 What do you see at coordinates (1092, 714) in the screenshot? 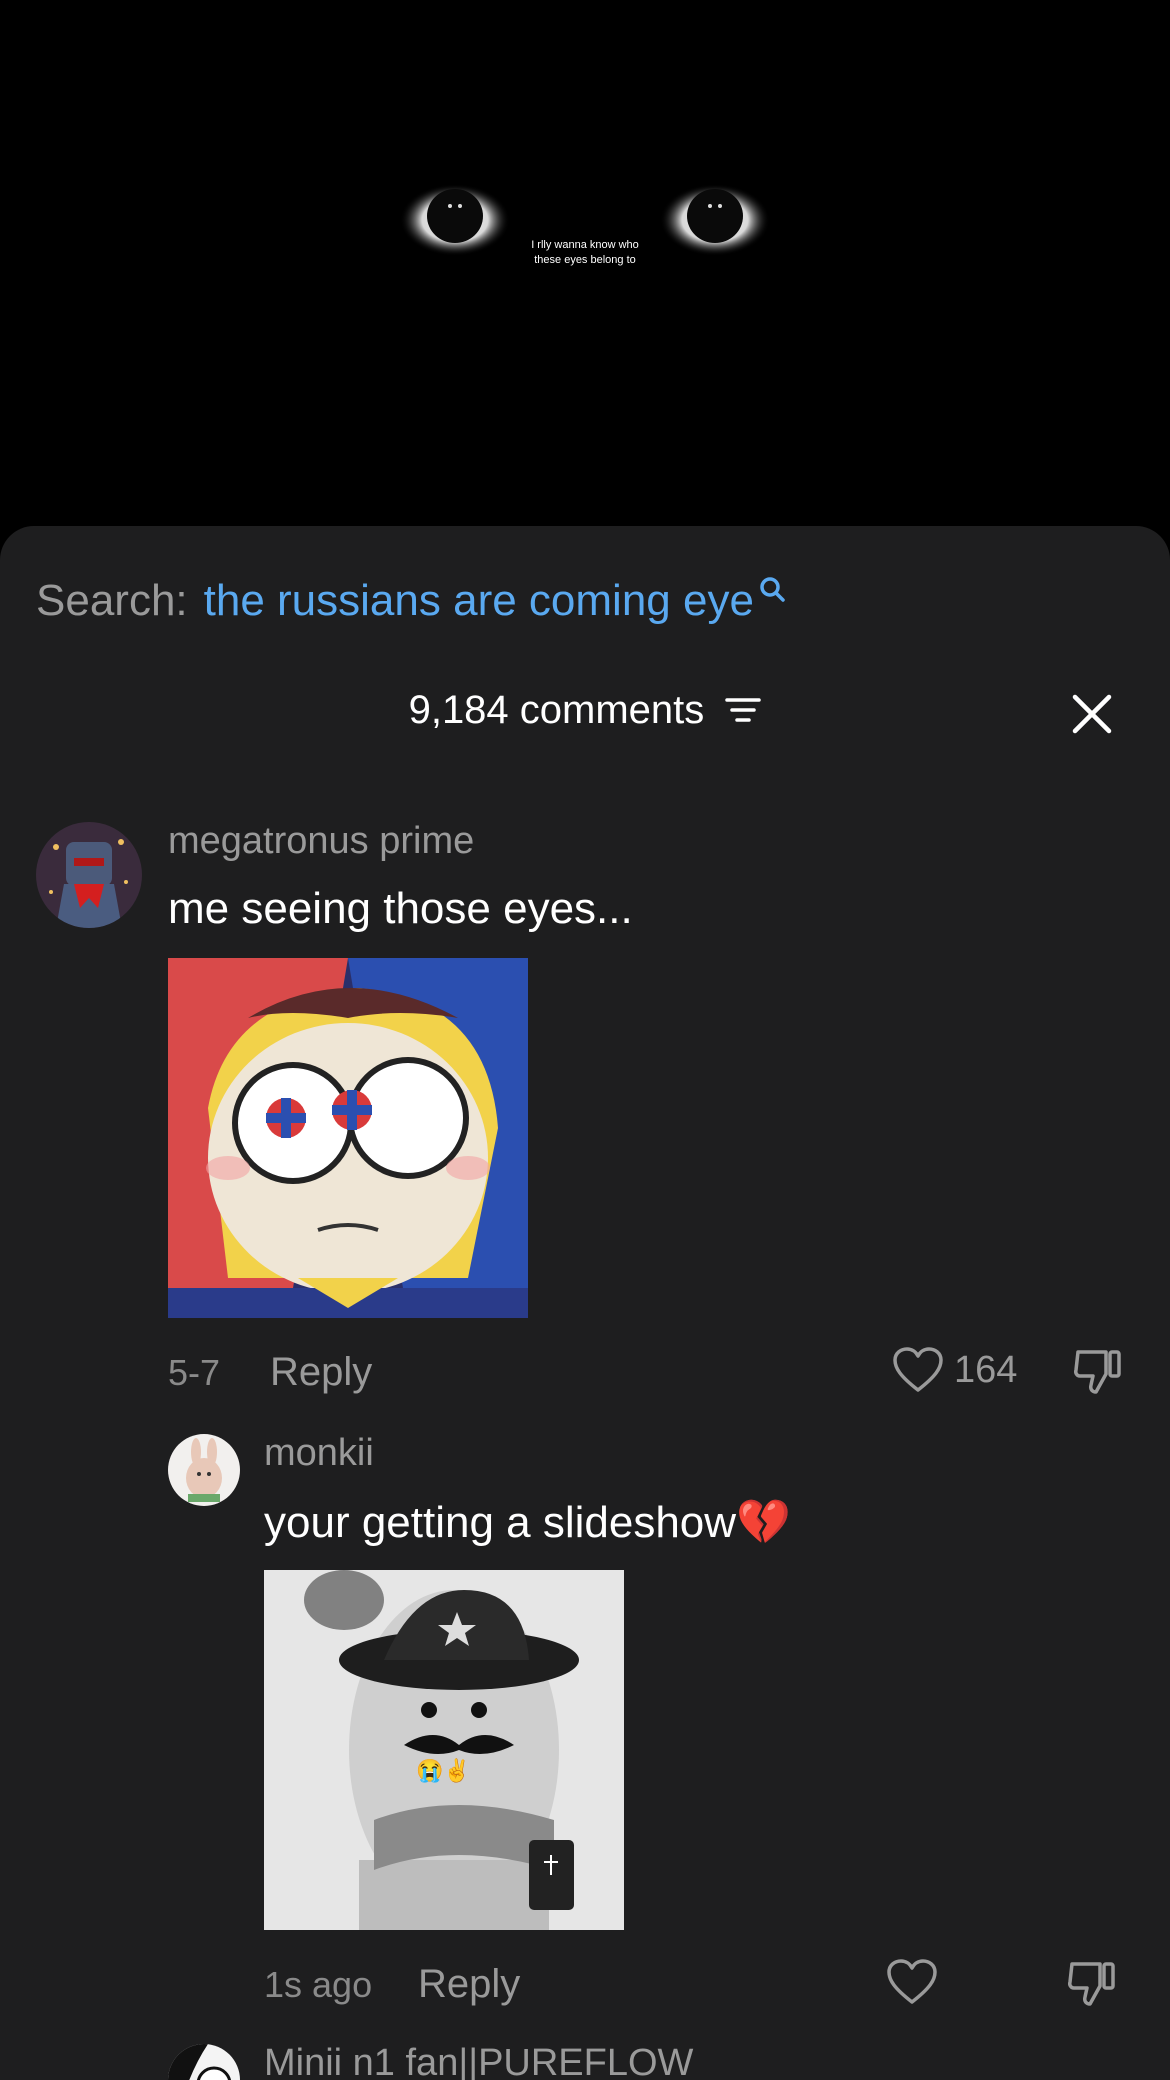
I see `close-icon` at bounding box center [1092, 714].